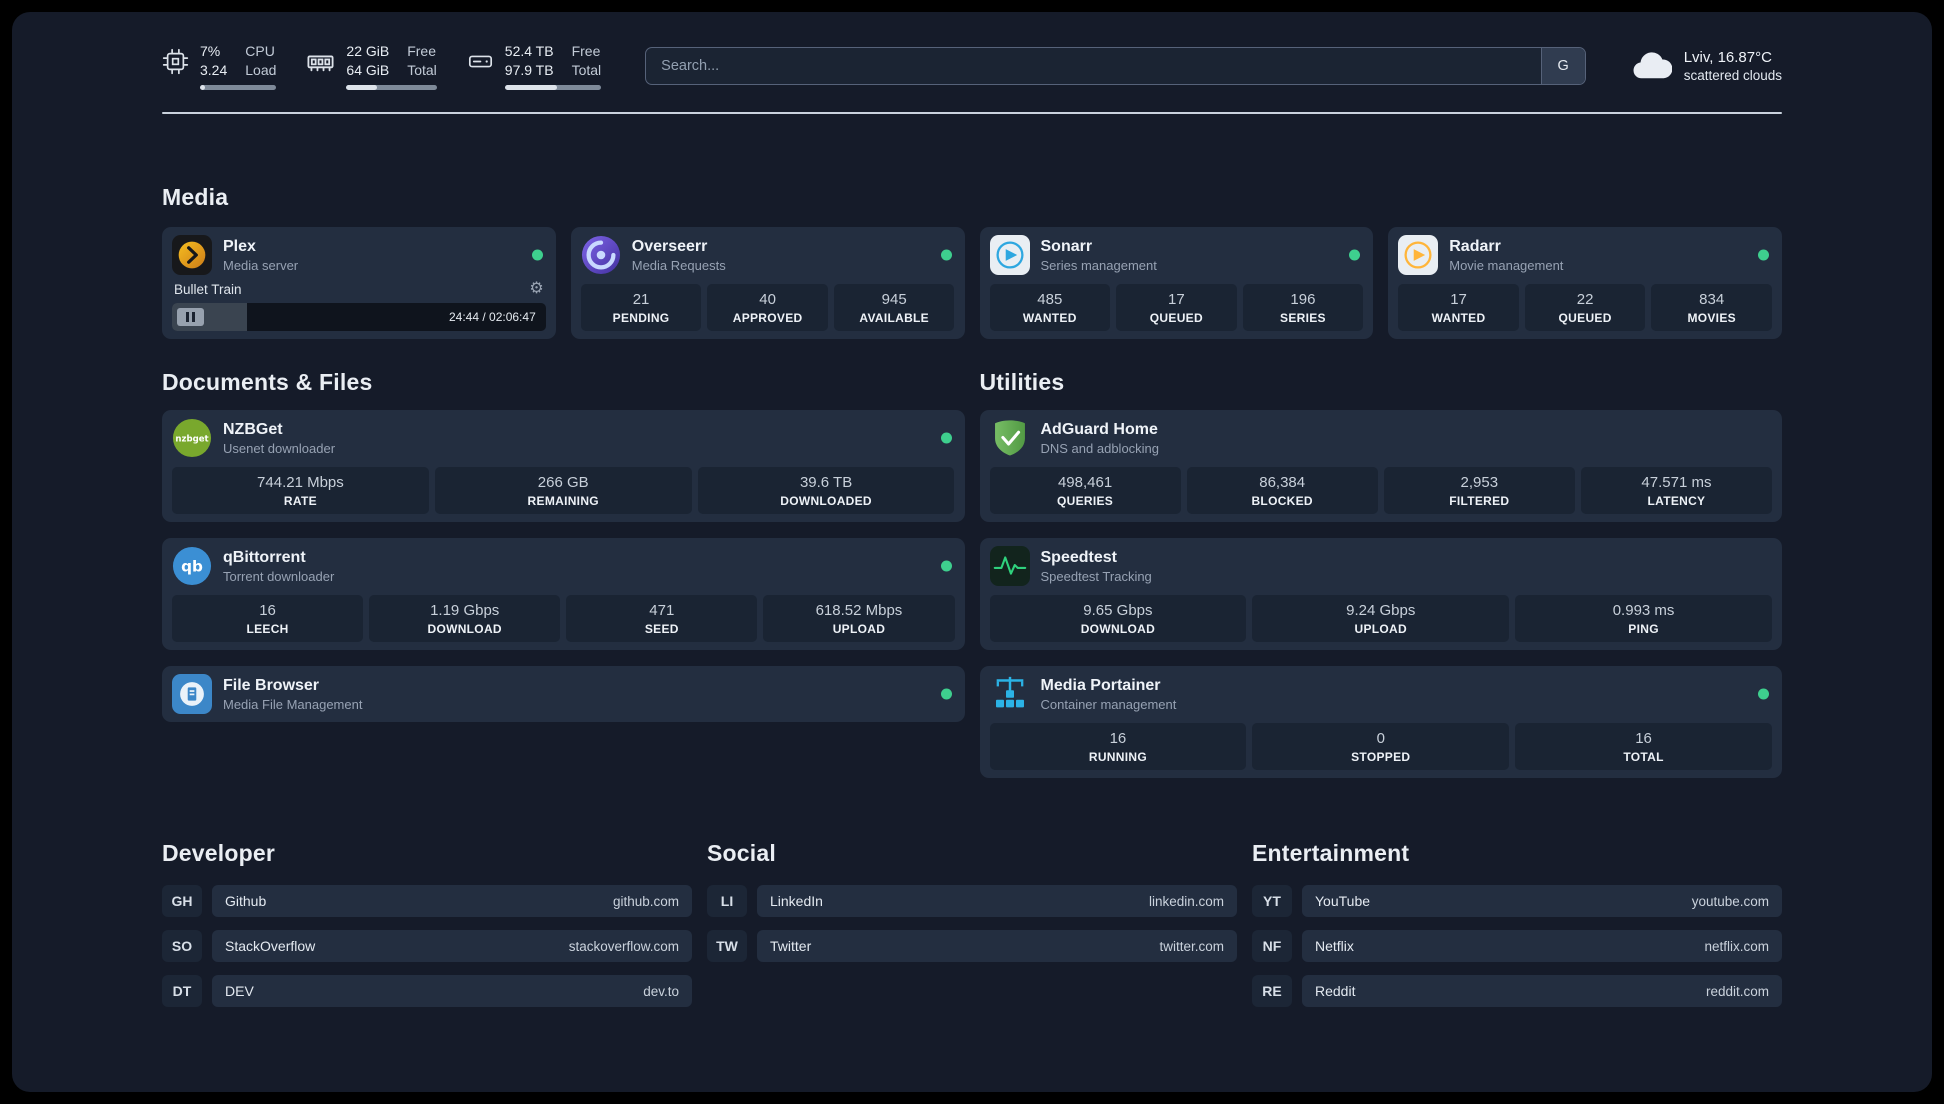  What do you see at coordinates (972, 946) in the screenshot?
I see `bookmark-twitter: TW Twitter twitter.com` at bounding box center [972, 946].